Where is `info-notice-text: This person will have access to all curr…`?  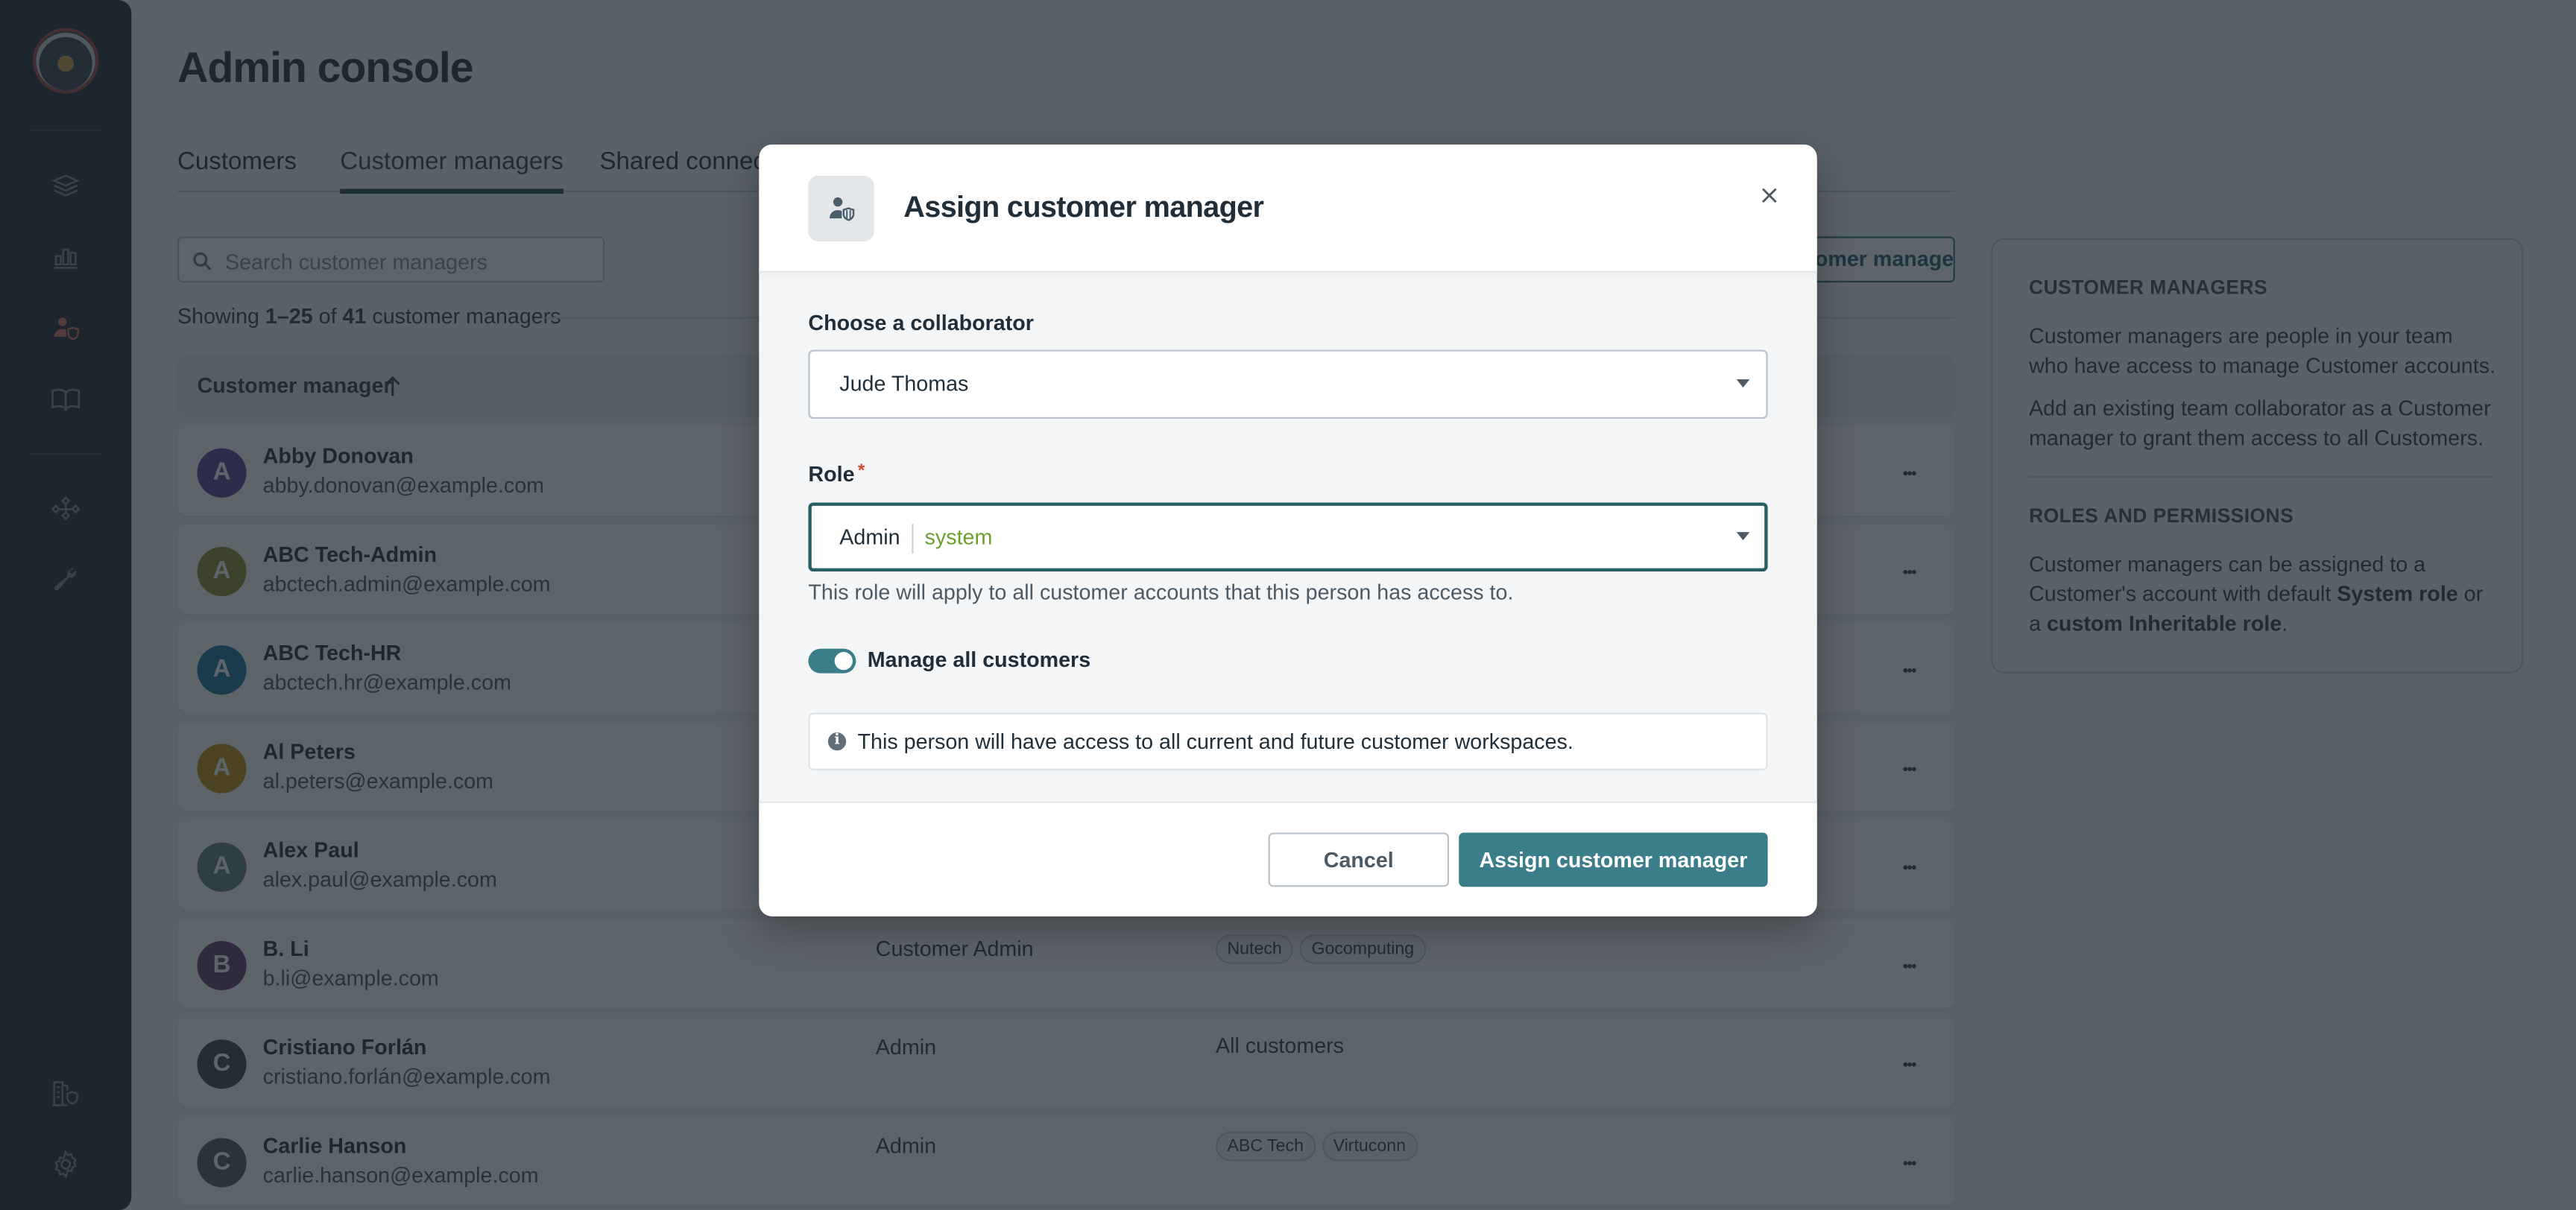
info-notice-text: This person will have access to all curr… is located at coordinates (1215, 741).